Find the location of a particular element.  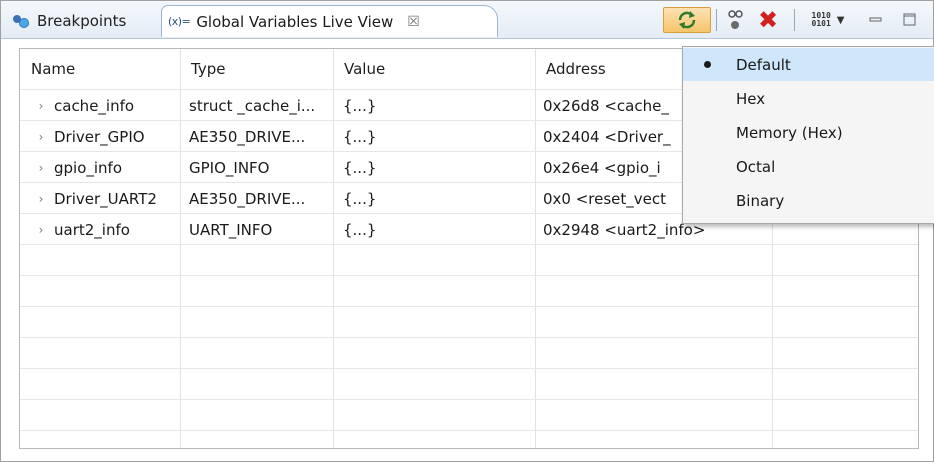

column-header-type: Type is located at coordinates (256, 69).